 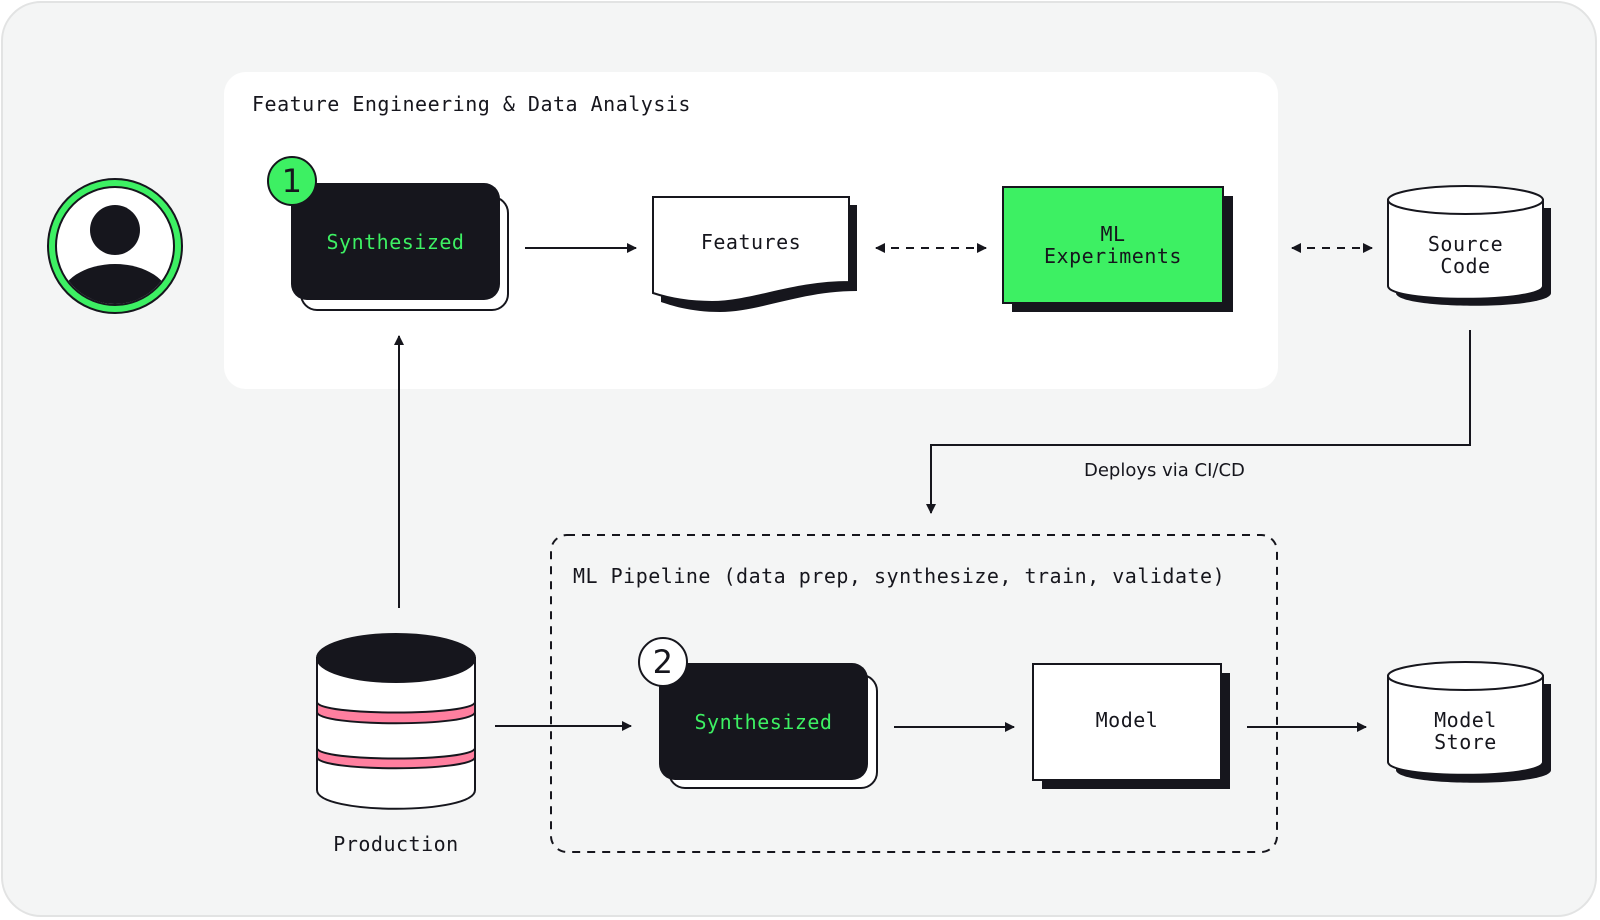 What do you see at coordinates (1465, 266) in the screenshot?
I see `source-code-line2: Code` at bounding box center [1465, 266].